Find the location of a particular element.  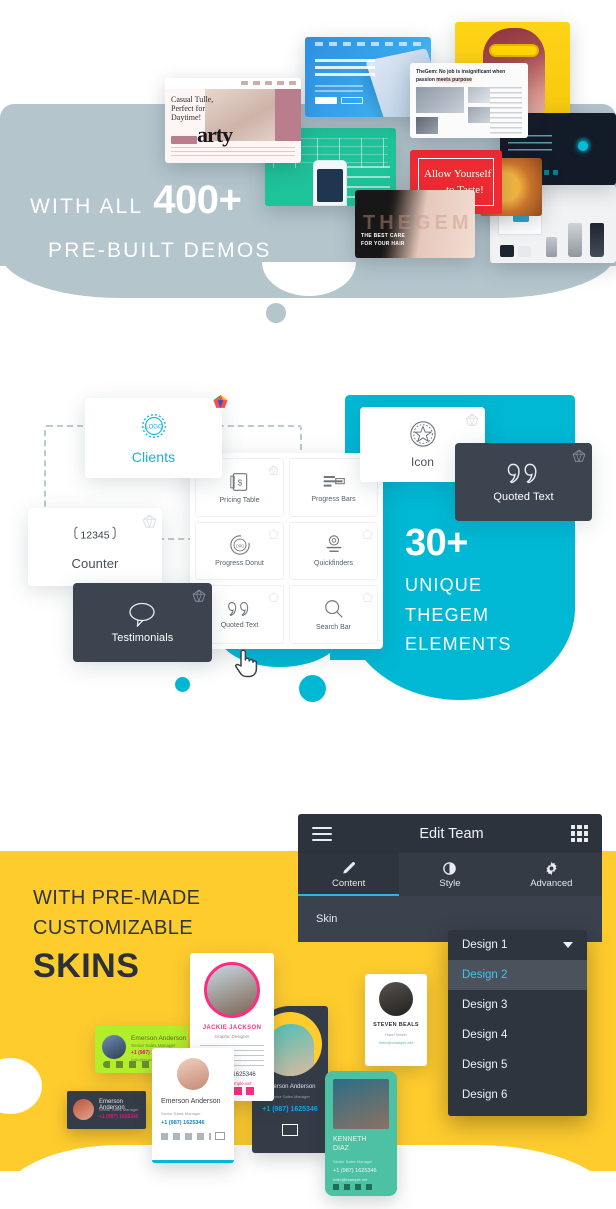

team-card-name: KENNETH DIAZ is located at coordinates (350, 1144).